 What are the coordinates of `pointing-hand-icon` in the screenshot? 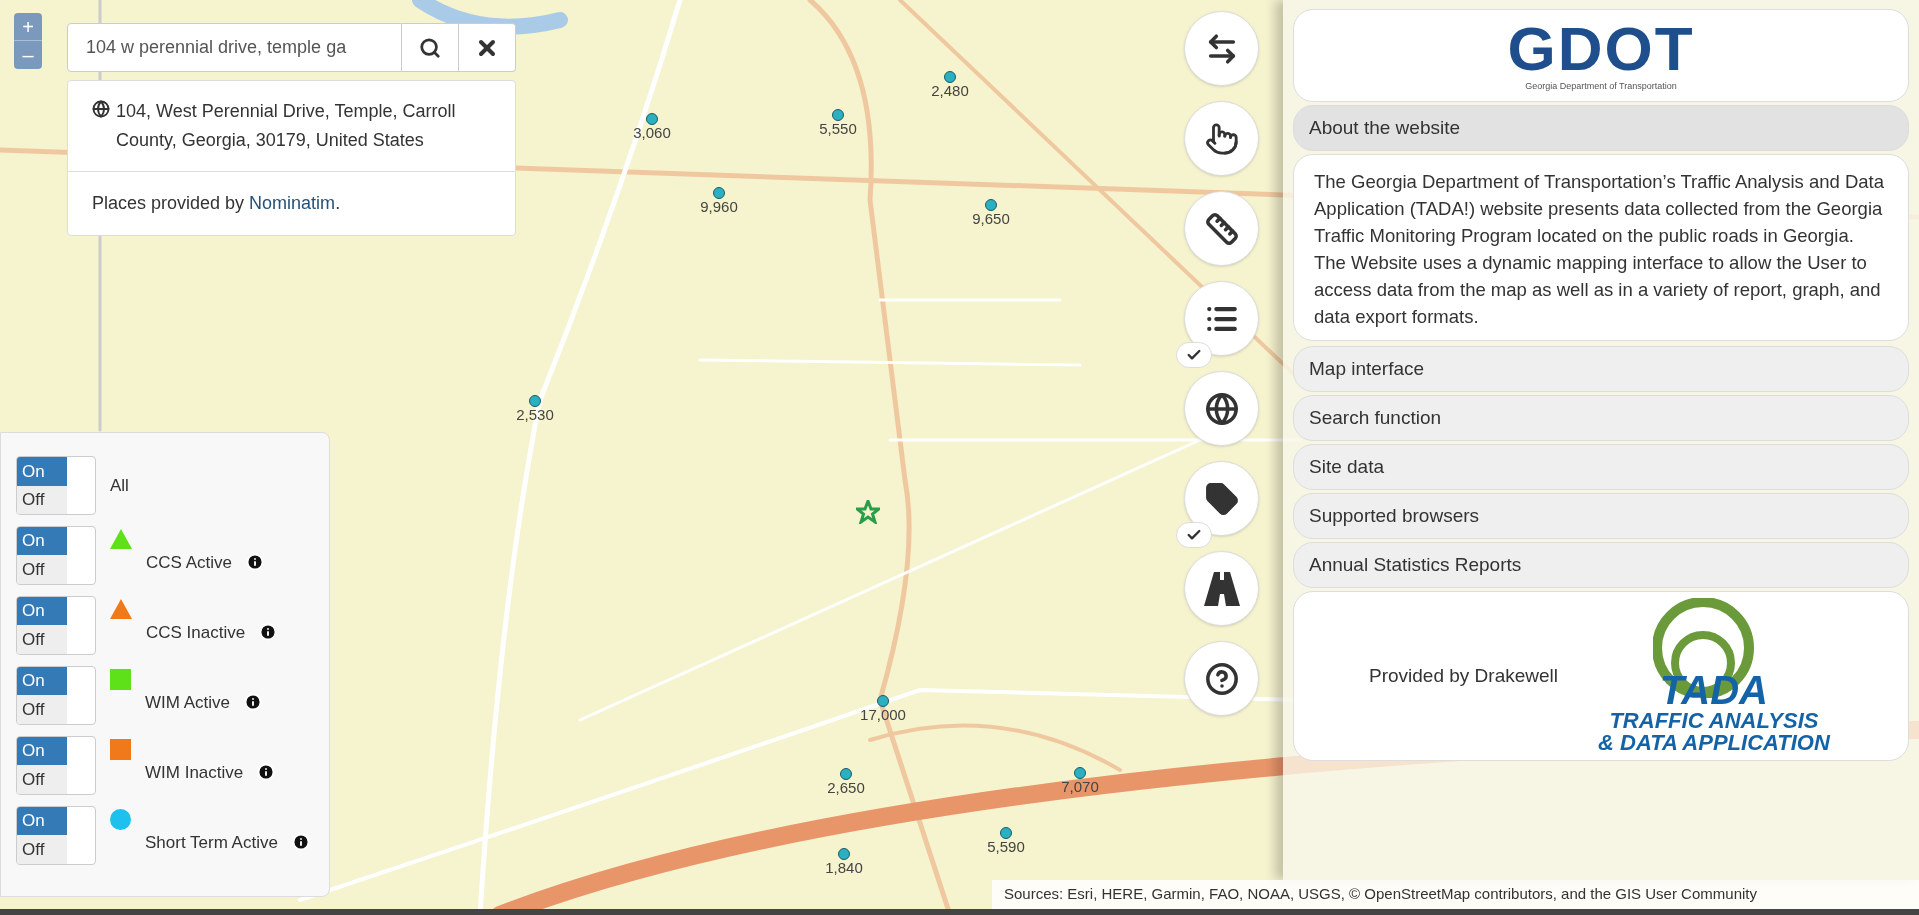 It's located at (1221, 138).